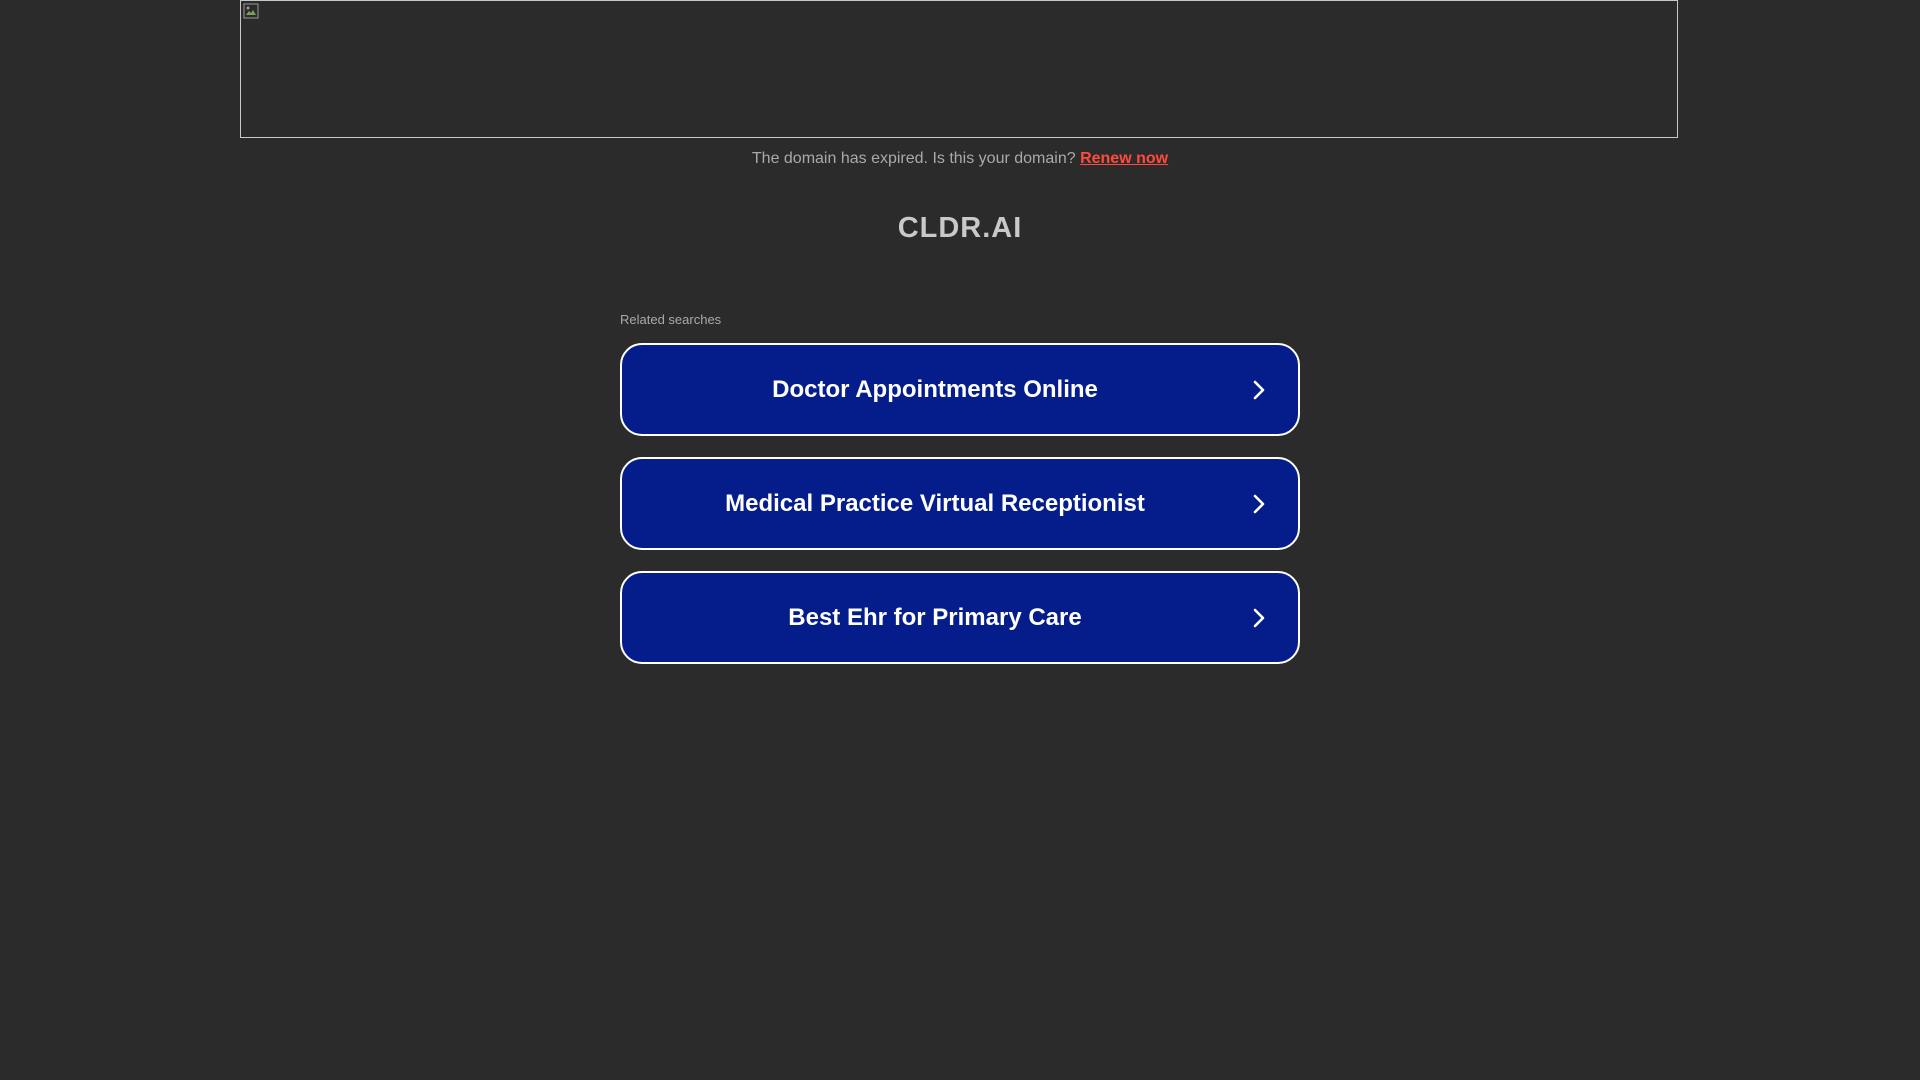  I want to click on related-search-label: Medical Practice Virtual Receptionist, so click(935, 503).